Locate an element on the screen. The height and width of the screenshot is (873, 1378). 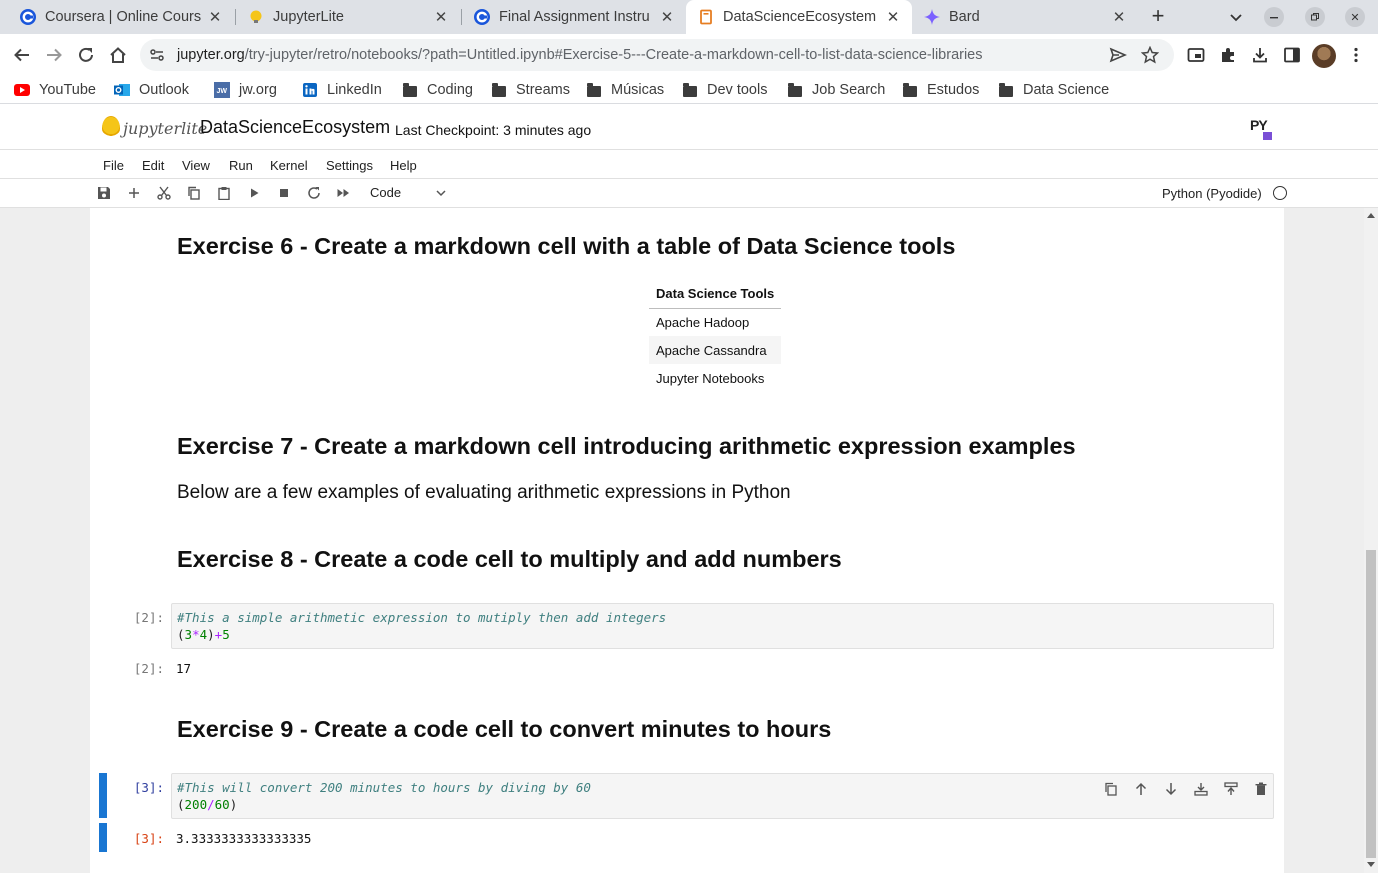
bookmark-youtube: YouTube is located at coordinates (55, 90).